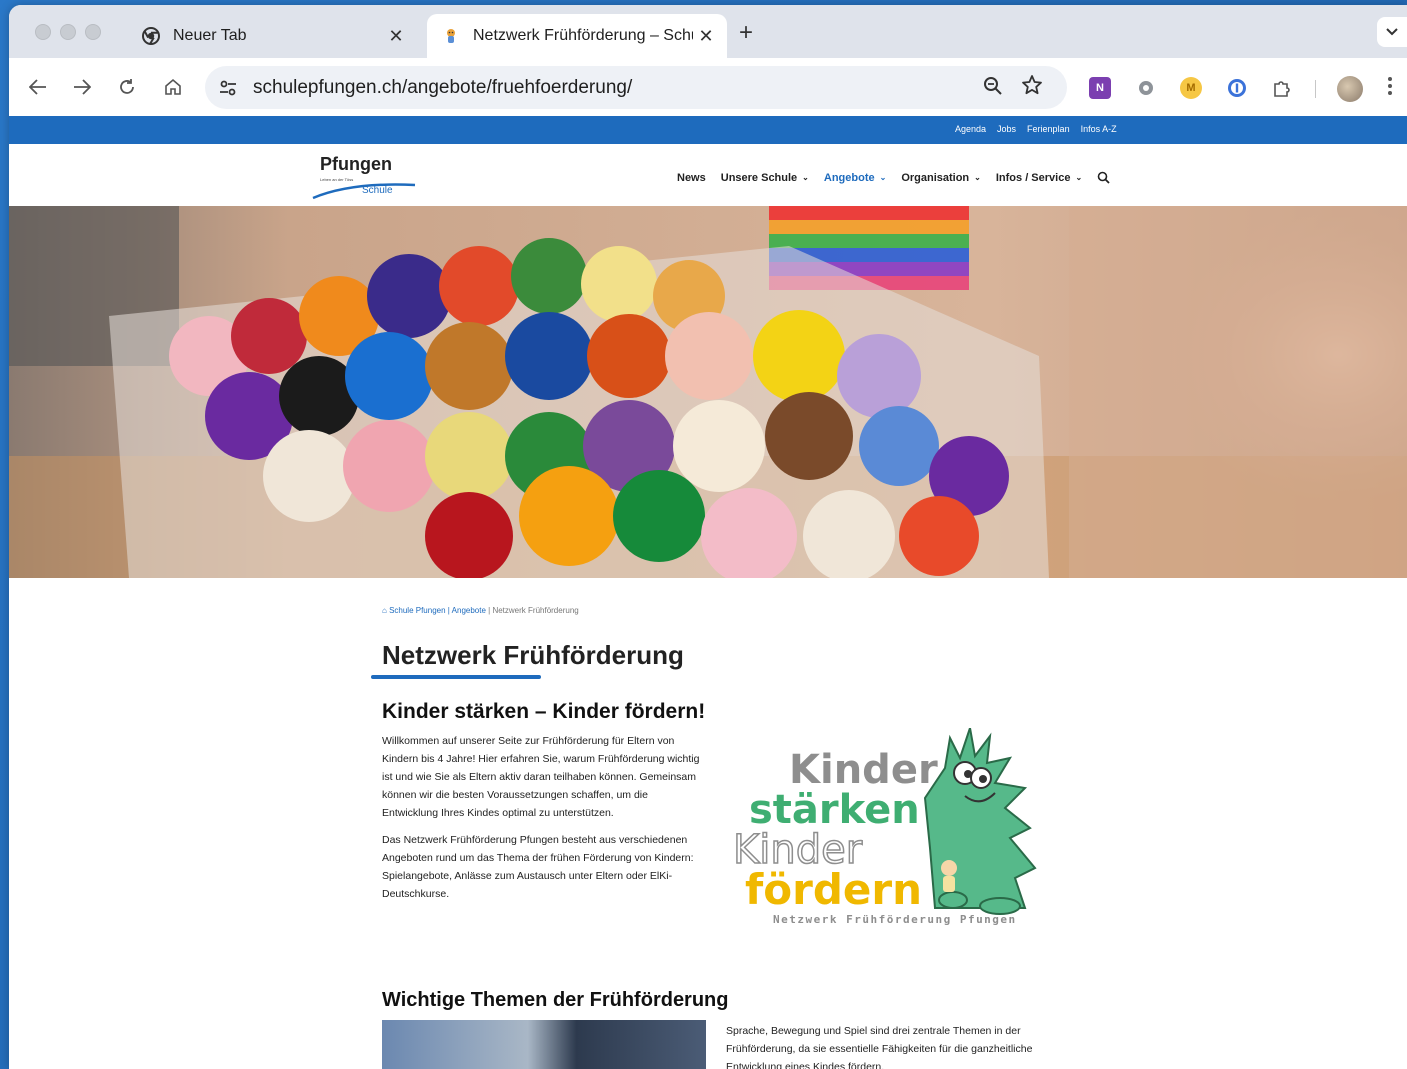 Image resolution: width=1407 pixels, height=1069 pixels. What do you see at coordinates (970, 129) in the screenshot?
I see `top-link-agenda: Agenda` at bounding box center [970, 129].